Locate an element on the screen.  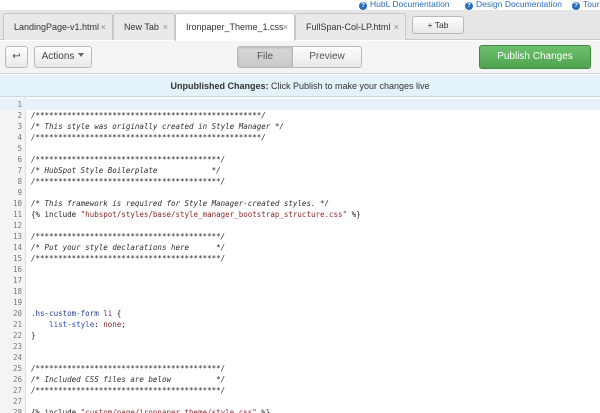
tab-ironpaper-theme-css: Ironpaper_Theme_1.css × is located at coordinates (235, 27).